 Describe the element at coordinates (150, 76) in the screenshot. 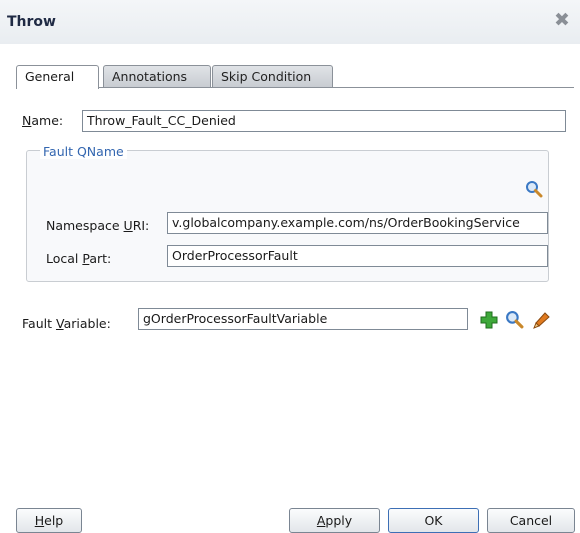

I see `tab-annotations-label: Annotations` at that location.